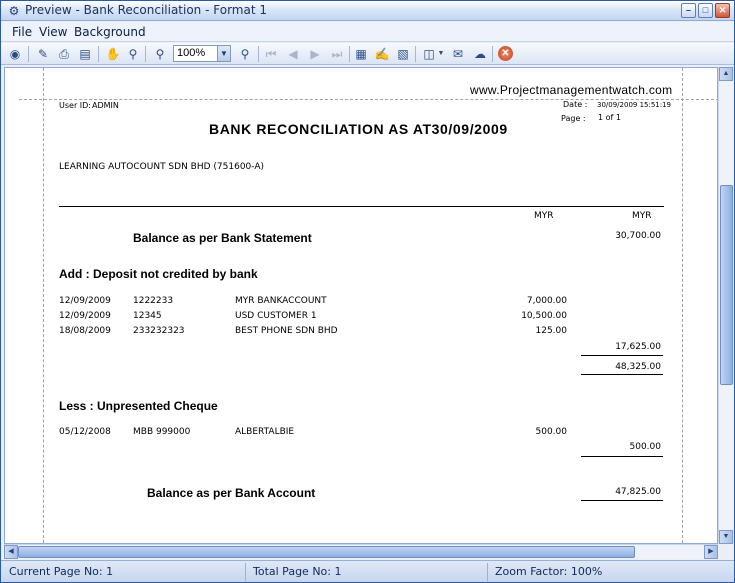 The width and height of the screenshot is (735, 583). Describe the element at coordinates (133, 54) in the screenshot. I see `magnifier-icon: ⚲` at that location.